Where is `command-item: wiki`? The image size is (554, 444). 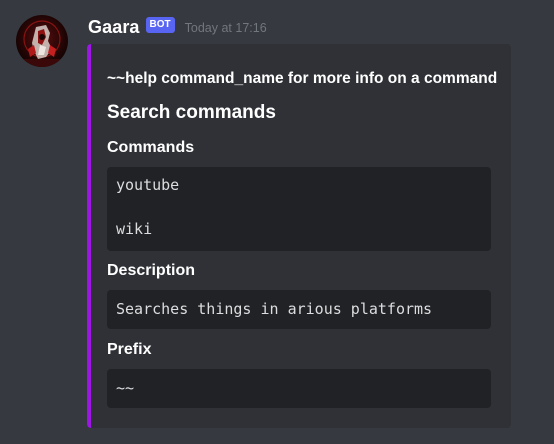
command-item: wiki is located at coordinates (134, 229).